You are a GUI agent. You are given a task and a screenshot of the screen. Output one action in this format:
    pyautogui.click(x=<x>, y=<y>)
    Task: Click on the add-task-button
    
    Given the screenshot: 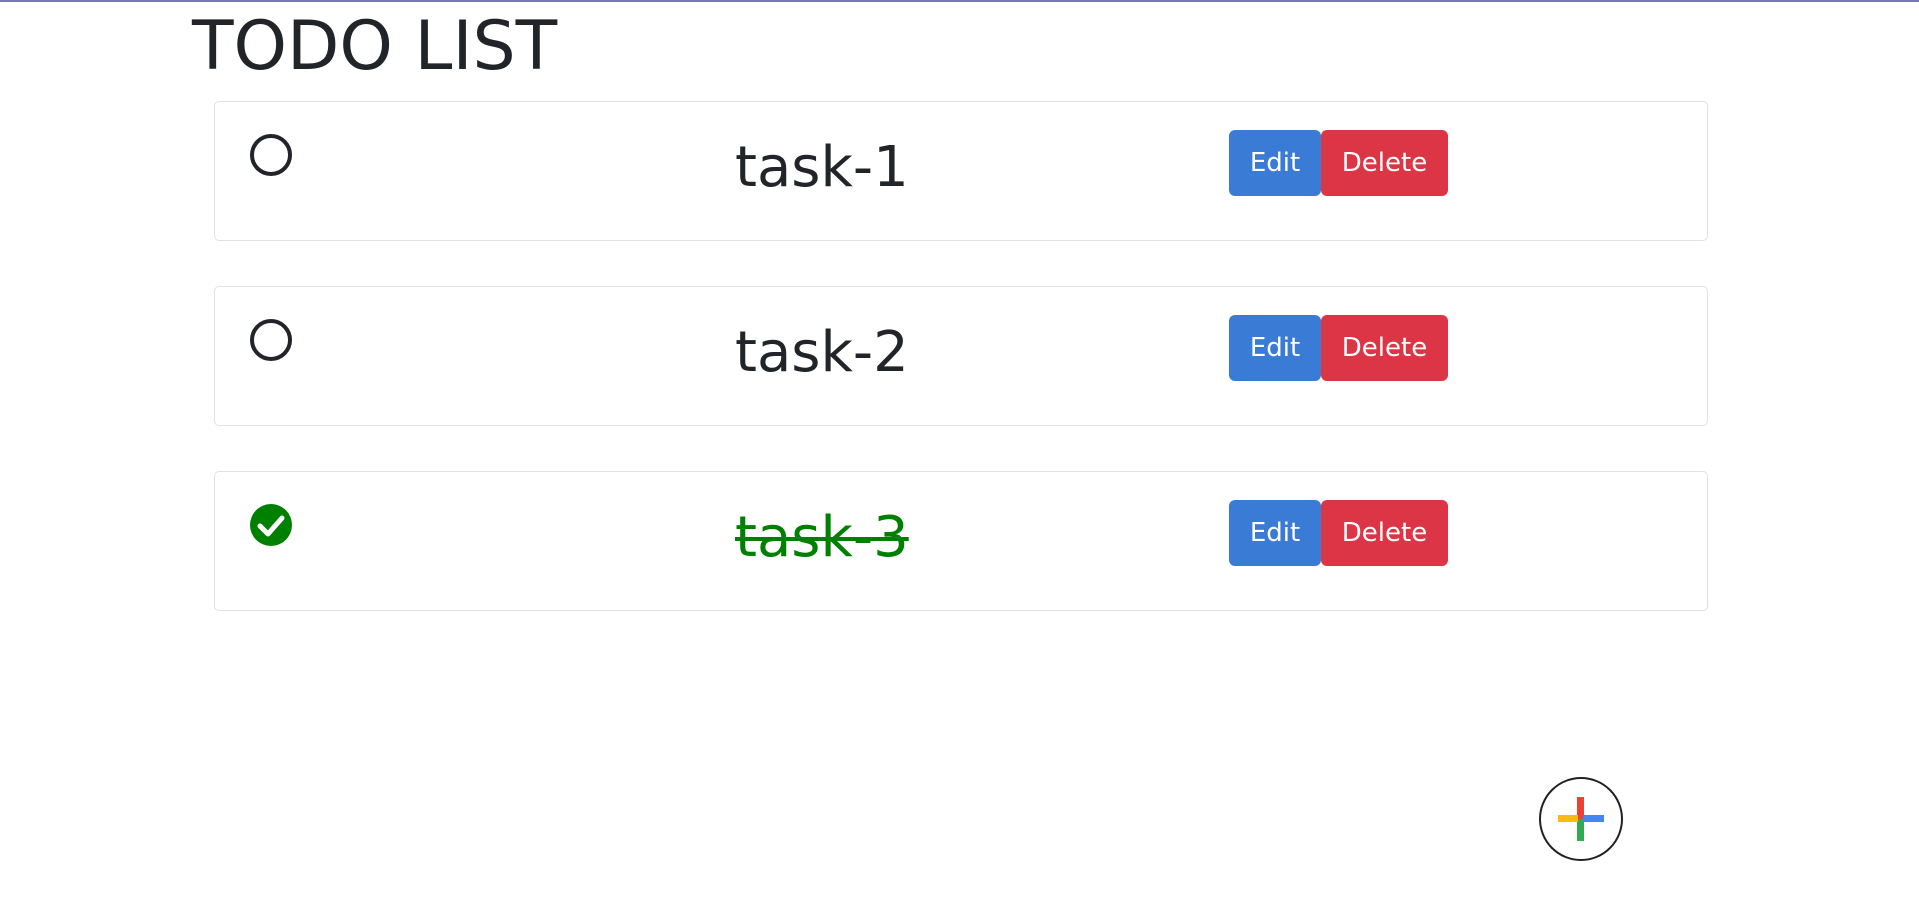 What is the action you would take?
    pyautogui.click(x=1581, y=819)
    